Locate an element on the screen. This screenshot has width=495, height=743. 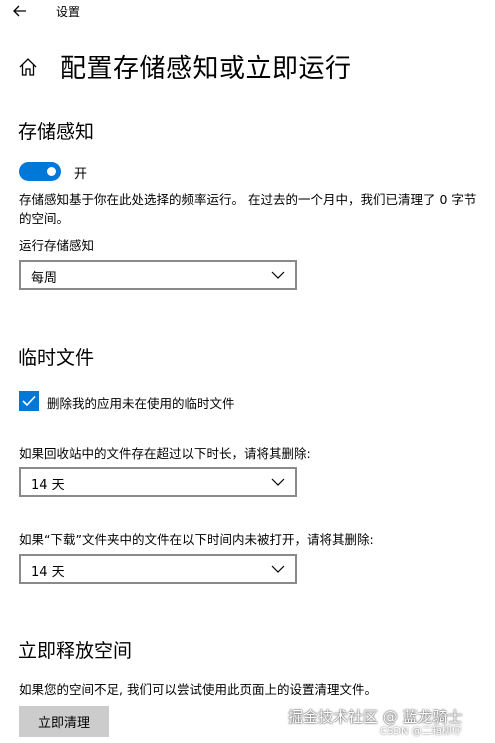
back-arrow-icon is located at coordinates (19, 11).